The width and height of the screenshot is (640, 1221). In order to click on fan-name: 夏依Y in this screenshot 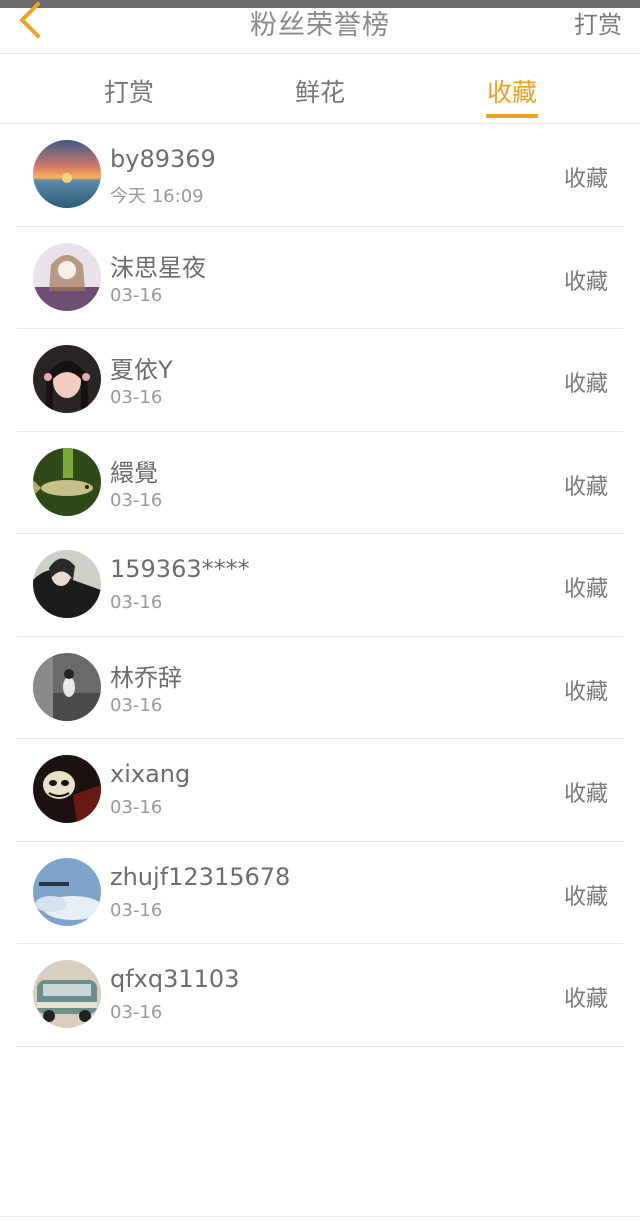, I will do `click(141, 370)`.